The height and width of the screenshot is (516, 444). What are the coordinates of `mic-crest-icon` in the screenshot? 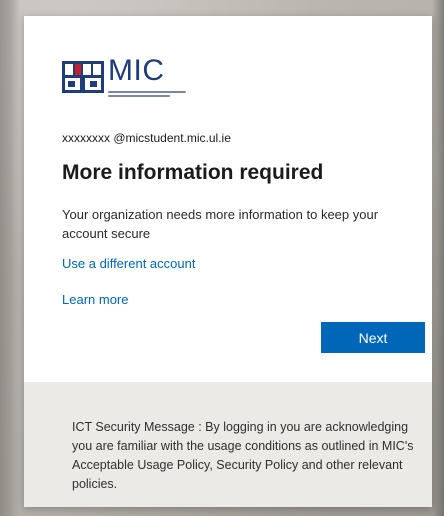 It's located at (83, 77).